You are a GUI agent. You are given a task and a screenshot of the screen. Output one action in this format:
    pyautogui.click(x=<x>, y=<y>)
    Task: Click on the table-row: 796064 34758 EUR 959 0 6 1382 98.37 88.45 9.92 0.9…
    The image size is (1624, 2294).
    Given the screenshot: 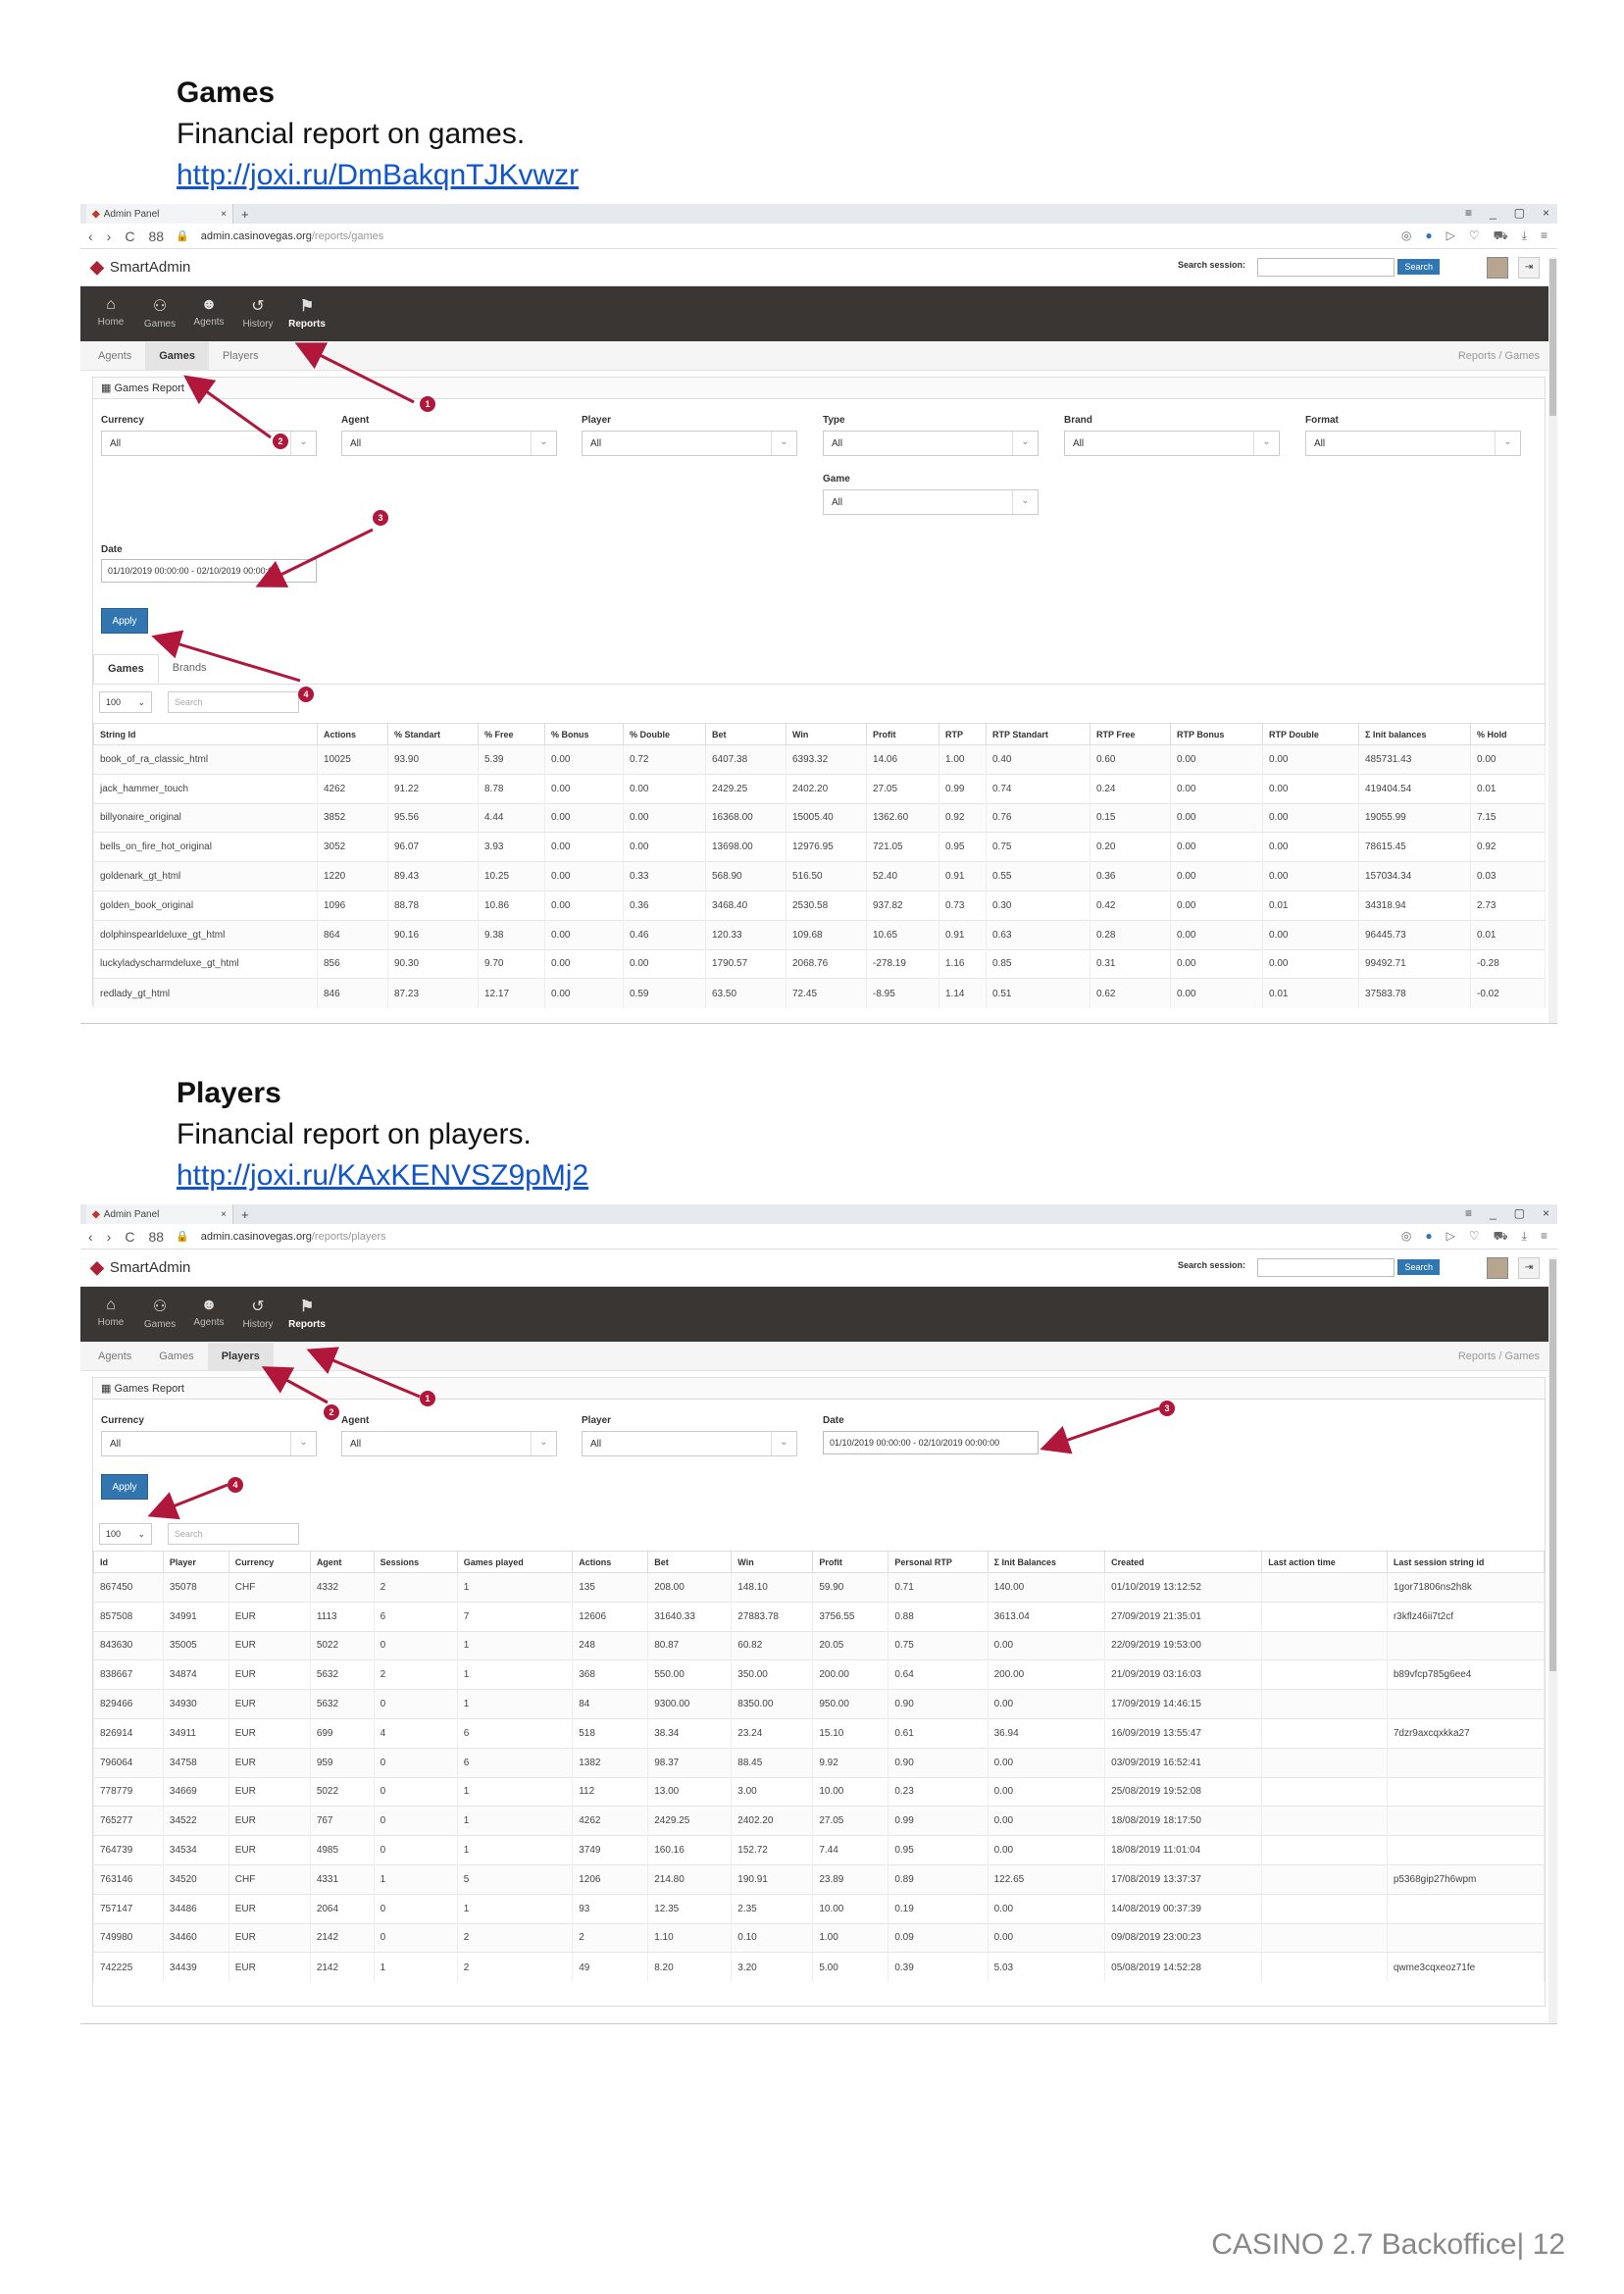 What is the action you would take?
    pyautogui.click(x=819, y=1762)
    